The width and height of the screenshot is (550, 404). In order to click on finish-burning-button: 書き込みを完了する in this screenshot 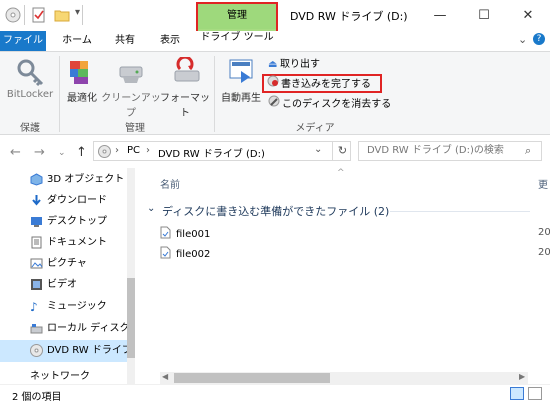, I will do `click(319, 83)`.